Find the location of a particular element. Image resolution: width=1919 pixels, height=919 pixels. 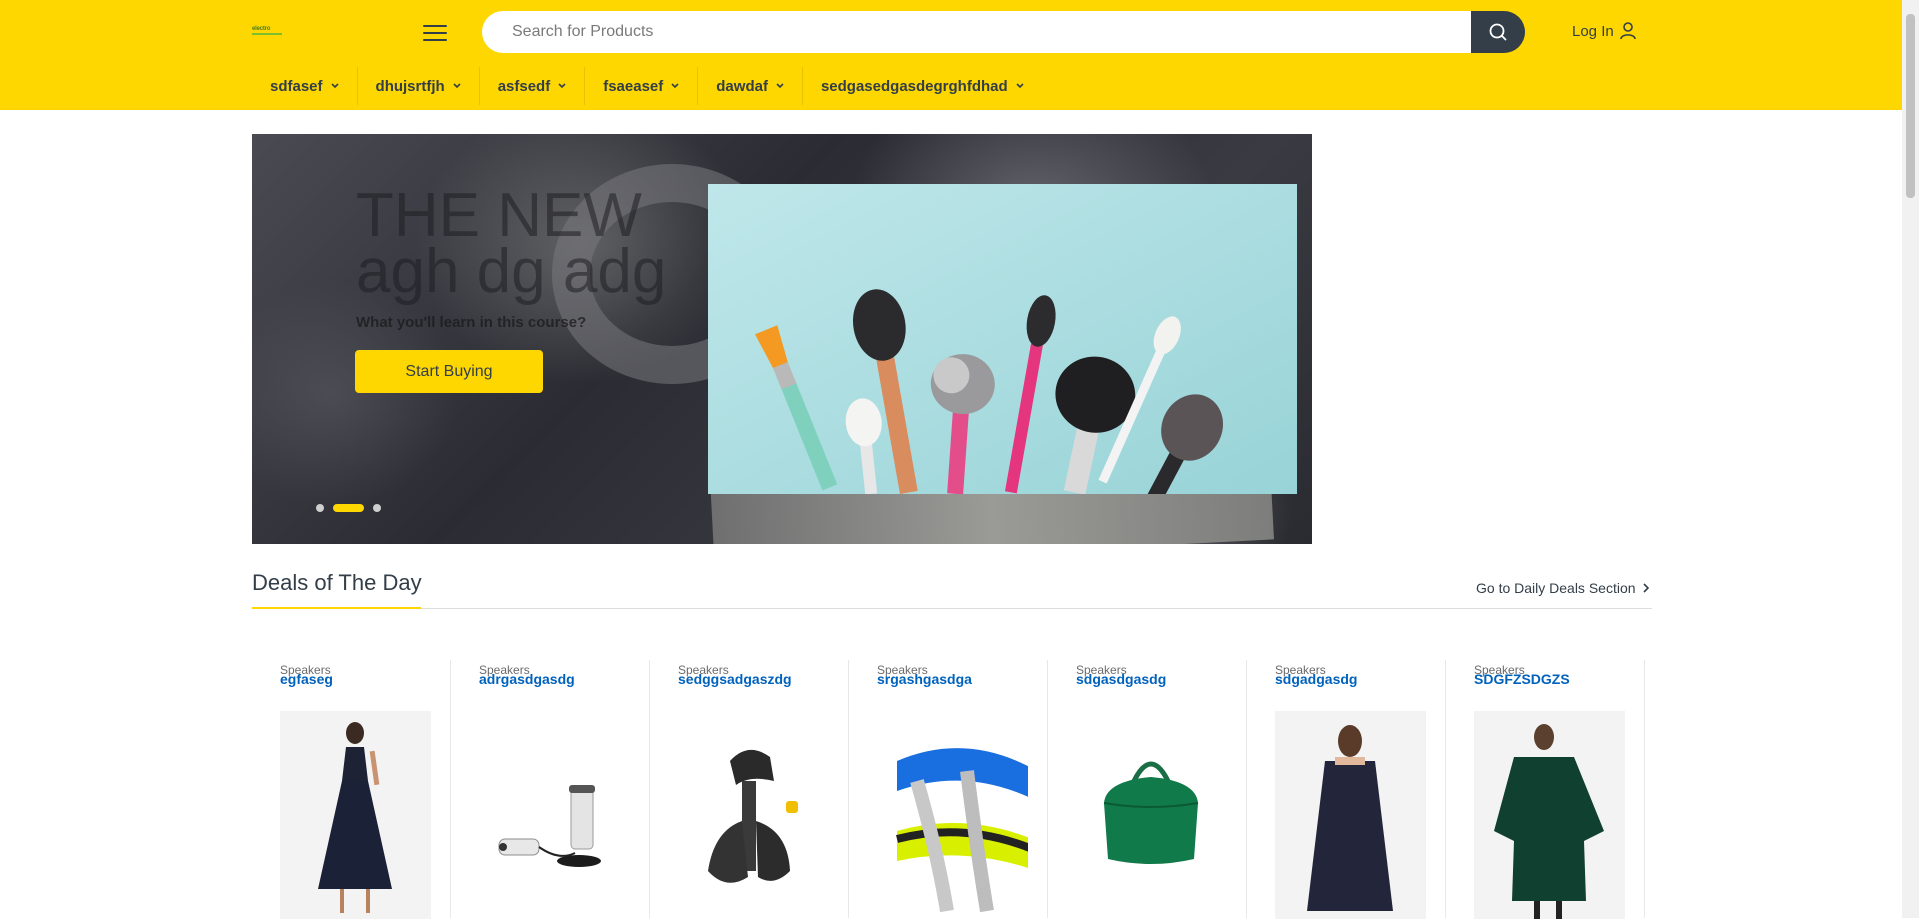

category-menu-item: sdfasef is located at coordinates (305, 86).